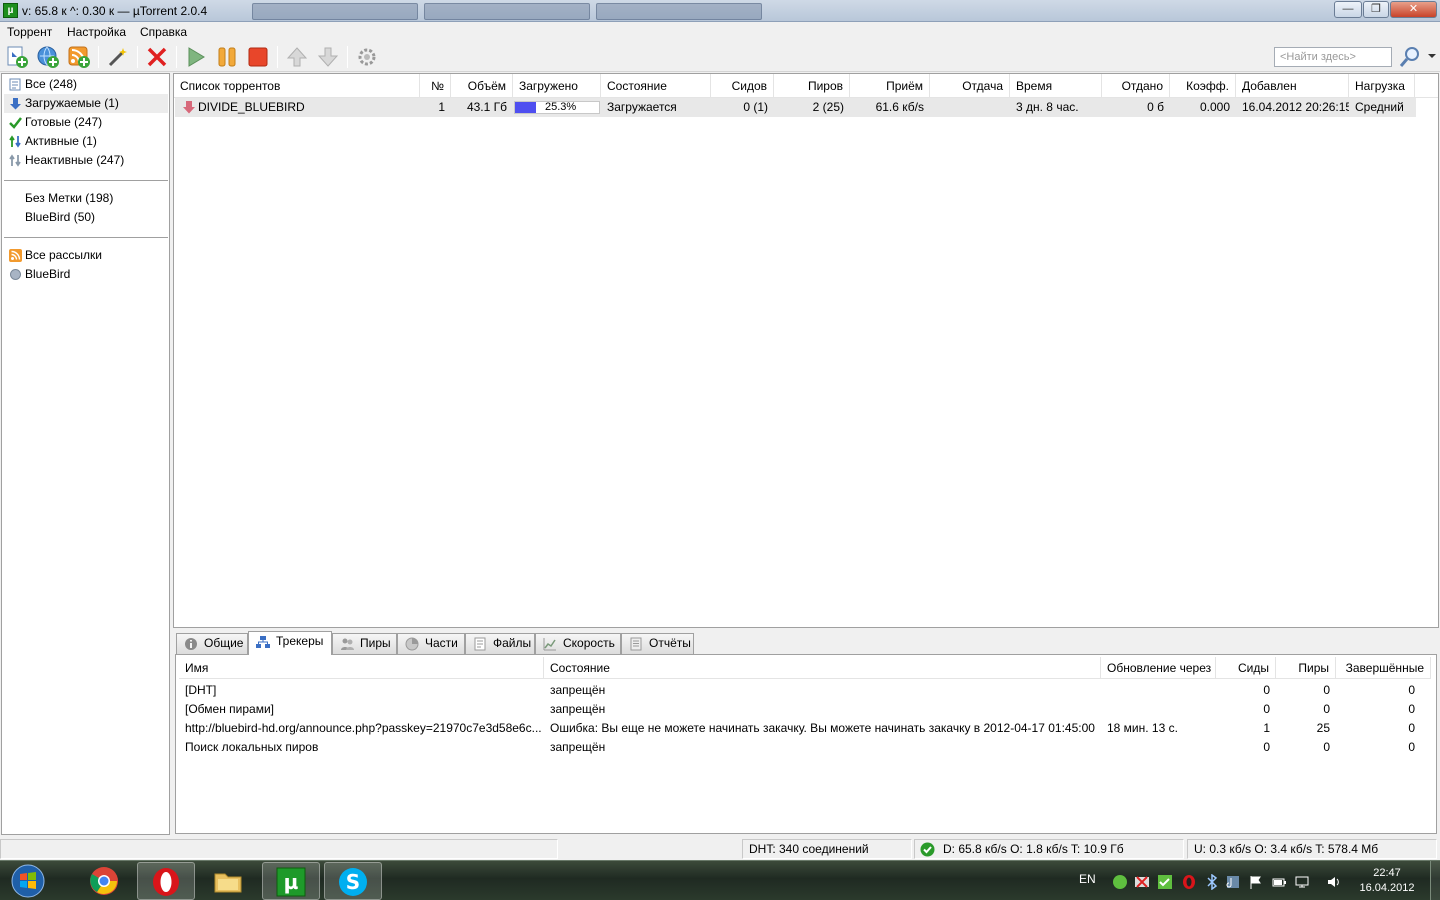 This screenshot has width=1440, height=900. I want to click on sidebar-item-completed: Готовые (247), so click(86, 122).